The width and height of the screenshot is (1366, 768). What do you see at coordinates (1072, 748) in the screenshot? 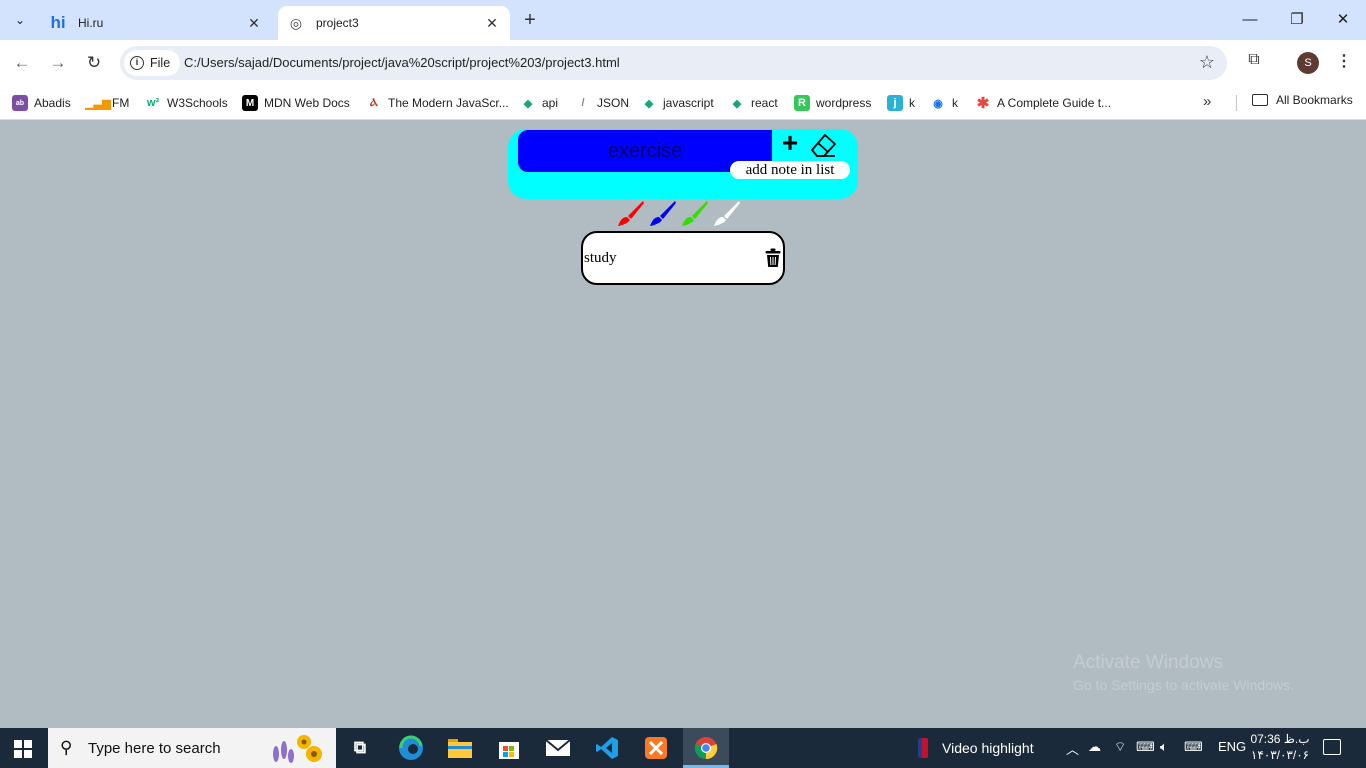
I see `show-hidden-icons-chevron-icon: ︿` at bounding box center [1072, 748].